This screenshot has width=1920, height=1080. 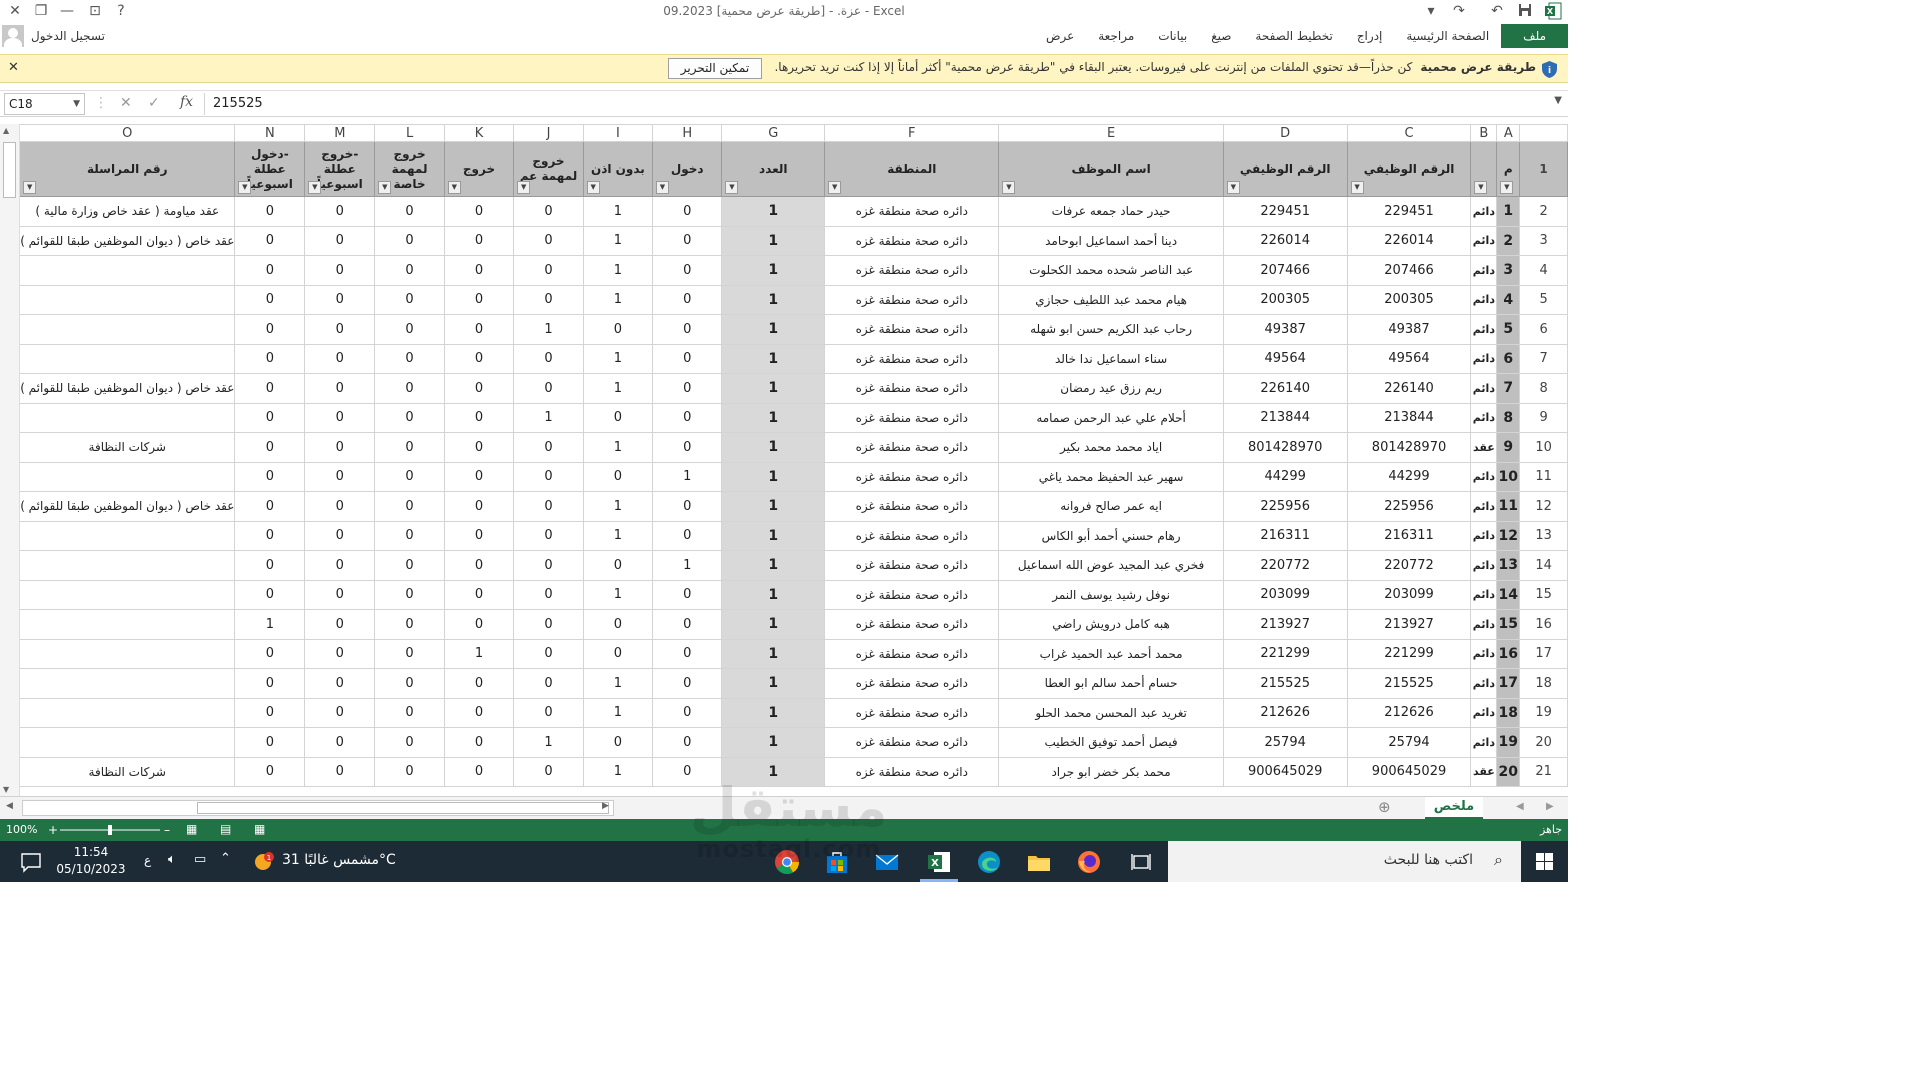 What do you see at coordinates (1543, 417) in the screenshot?
I see `row-number: 9` at bounding box center [1543, 417].